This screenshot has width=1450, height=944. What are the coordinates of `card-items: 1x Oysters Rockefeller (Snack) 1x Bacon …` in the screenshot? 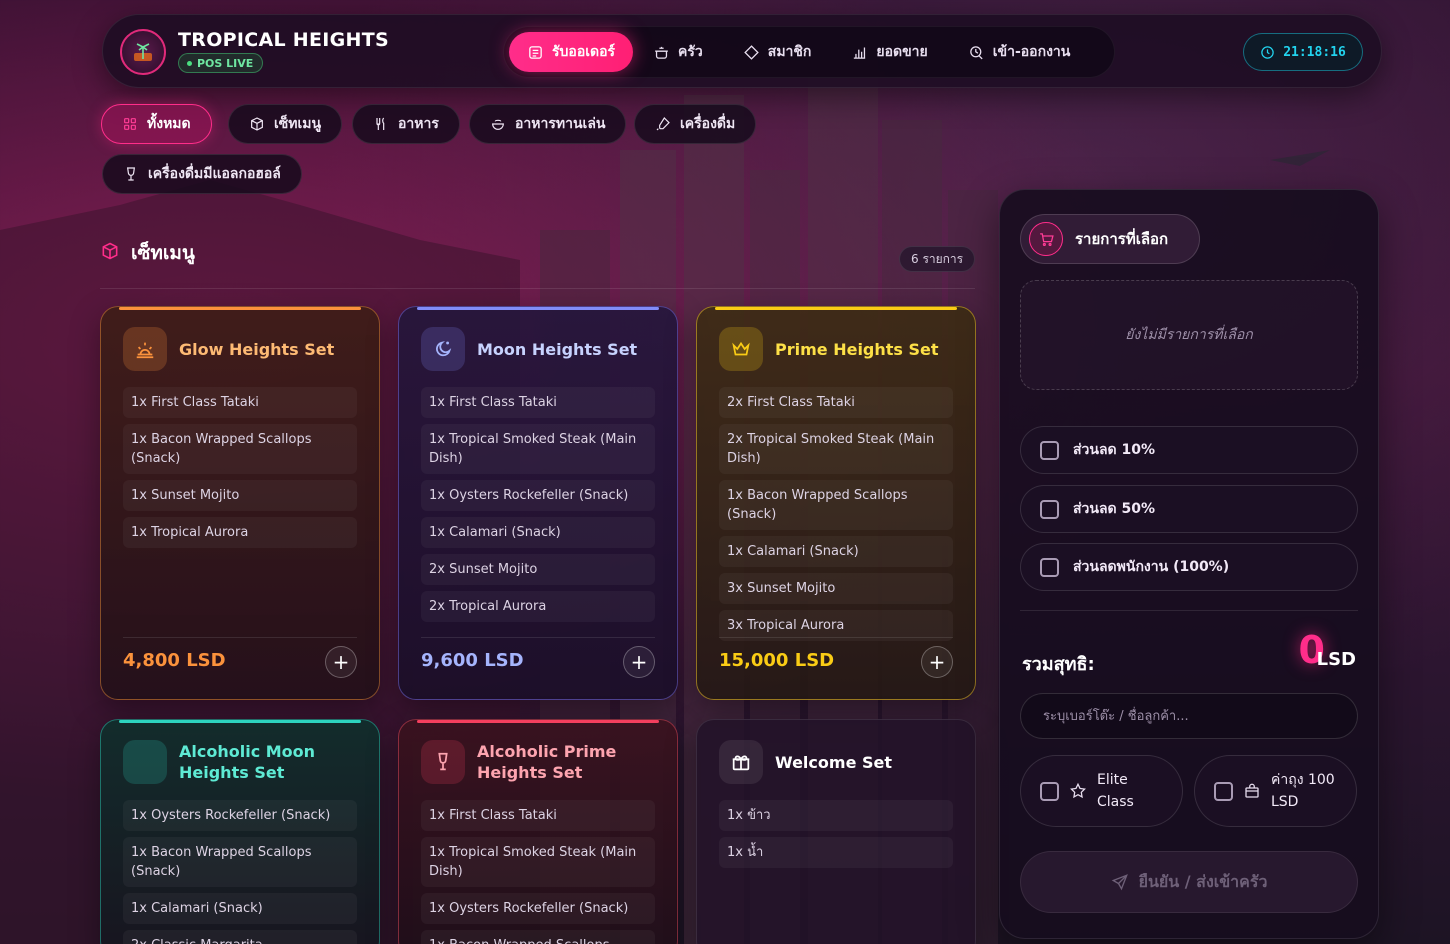 It's located at (240, 872).